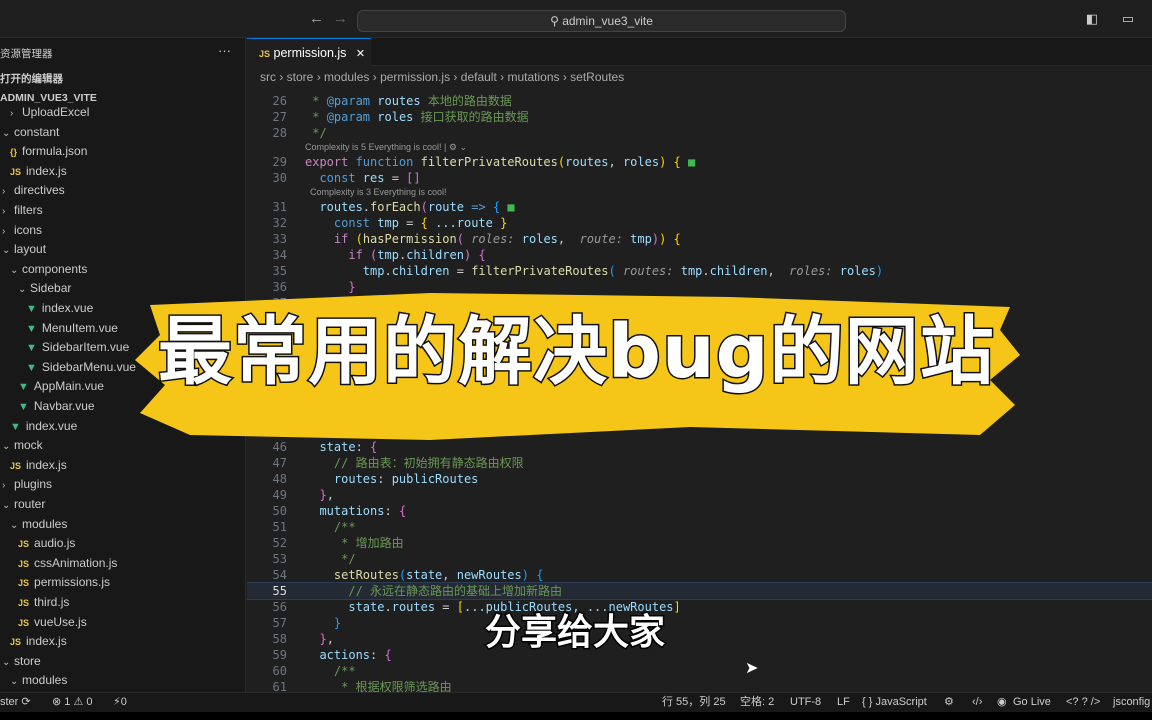 The width and height of the screenshot is (1152, 720). I want to click on line-number: 54, so click(279, 575).